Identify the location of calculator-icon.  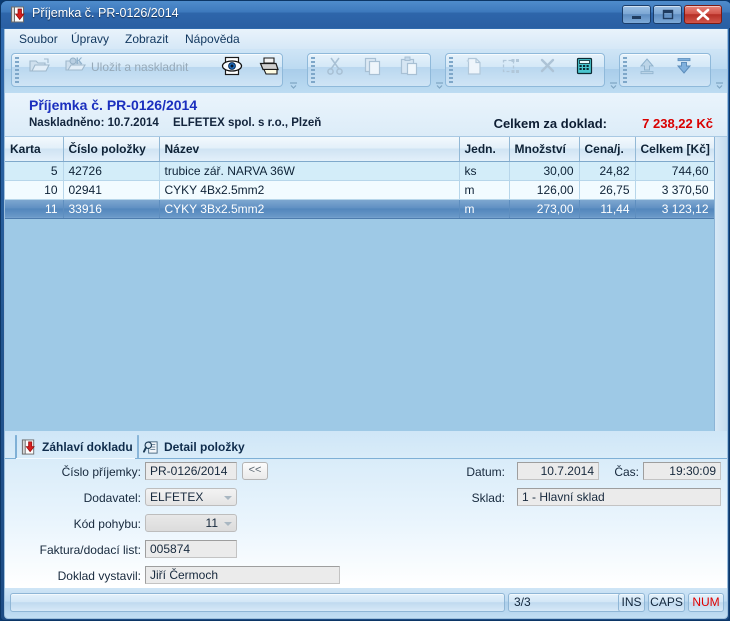
(584, 66).